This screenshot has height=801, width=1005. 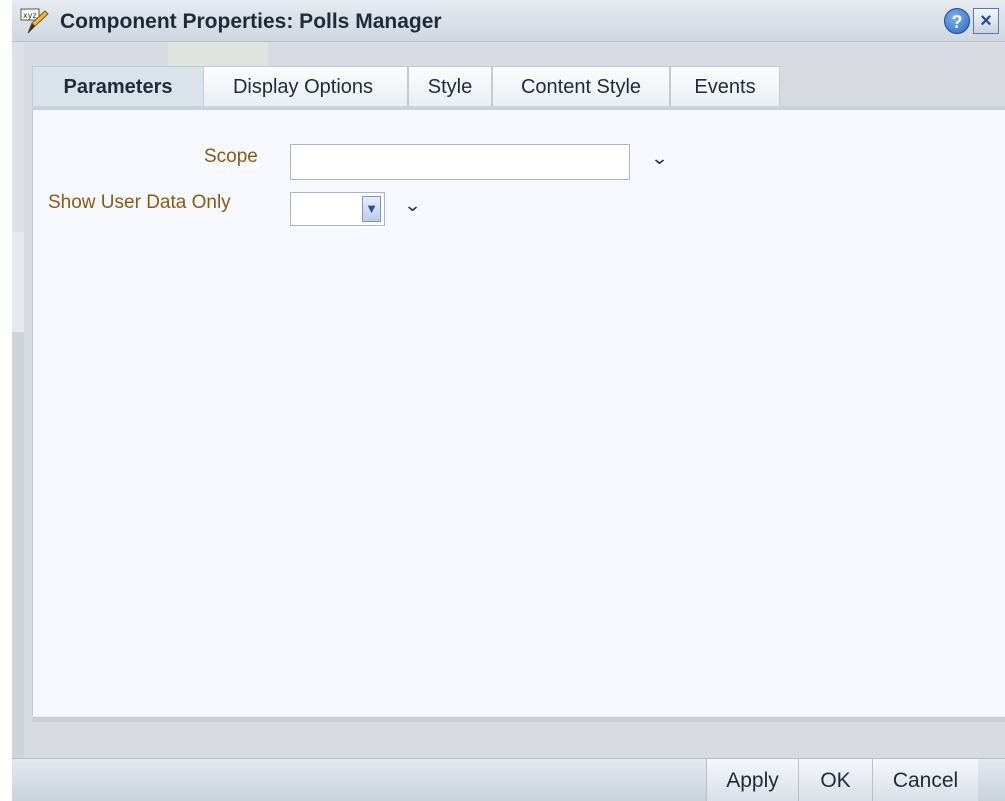 I want to click on ok-button: OK, so click(x=835, y=780).